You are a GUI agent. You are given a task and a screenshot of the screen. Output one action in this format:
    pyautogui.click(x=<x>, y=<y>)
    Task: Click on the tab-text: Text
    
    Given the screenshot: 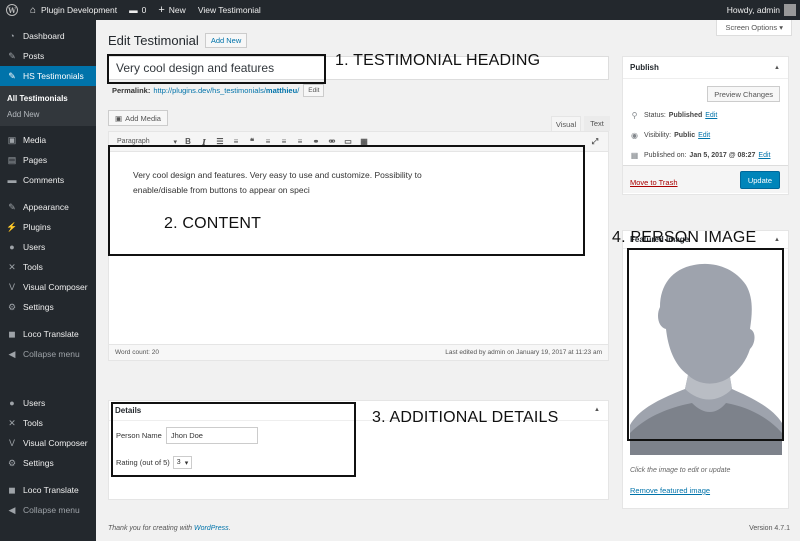 What is the action you would take?
    pyautogui.click(x=597, y=123)
    